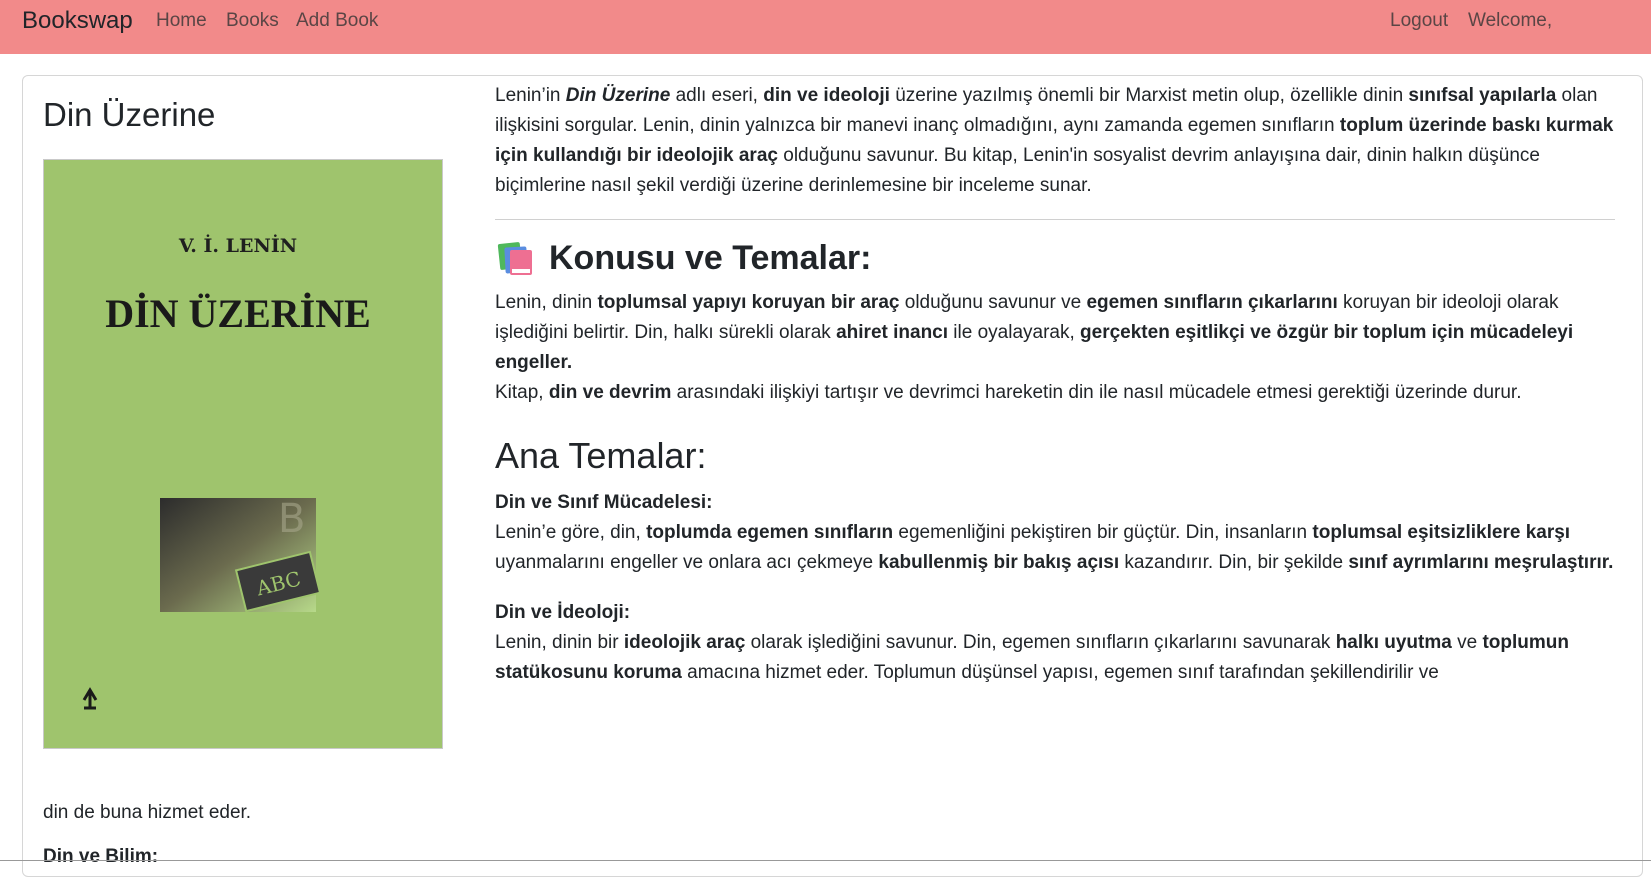  Describe the element at coordinates (237, 245) in the screenshot. I see `cover-author-text: V. İ. LENİN` at that location.